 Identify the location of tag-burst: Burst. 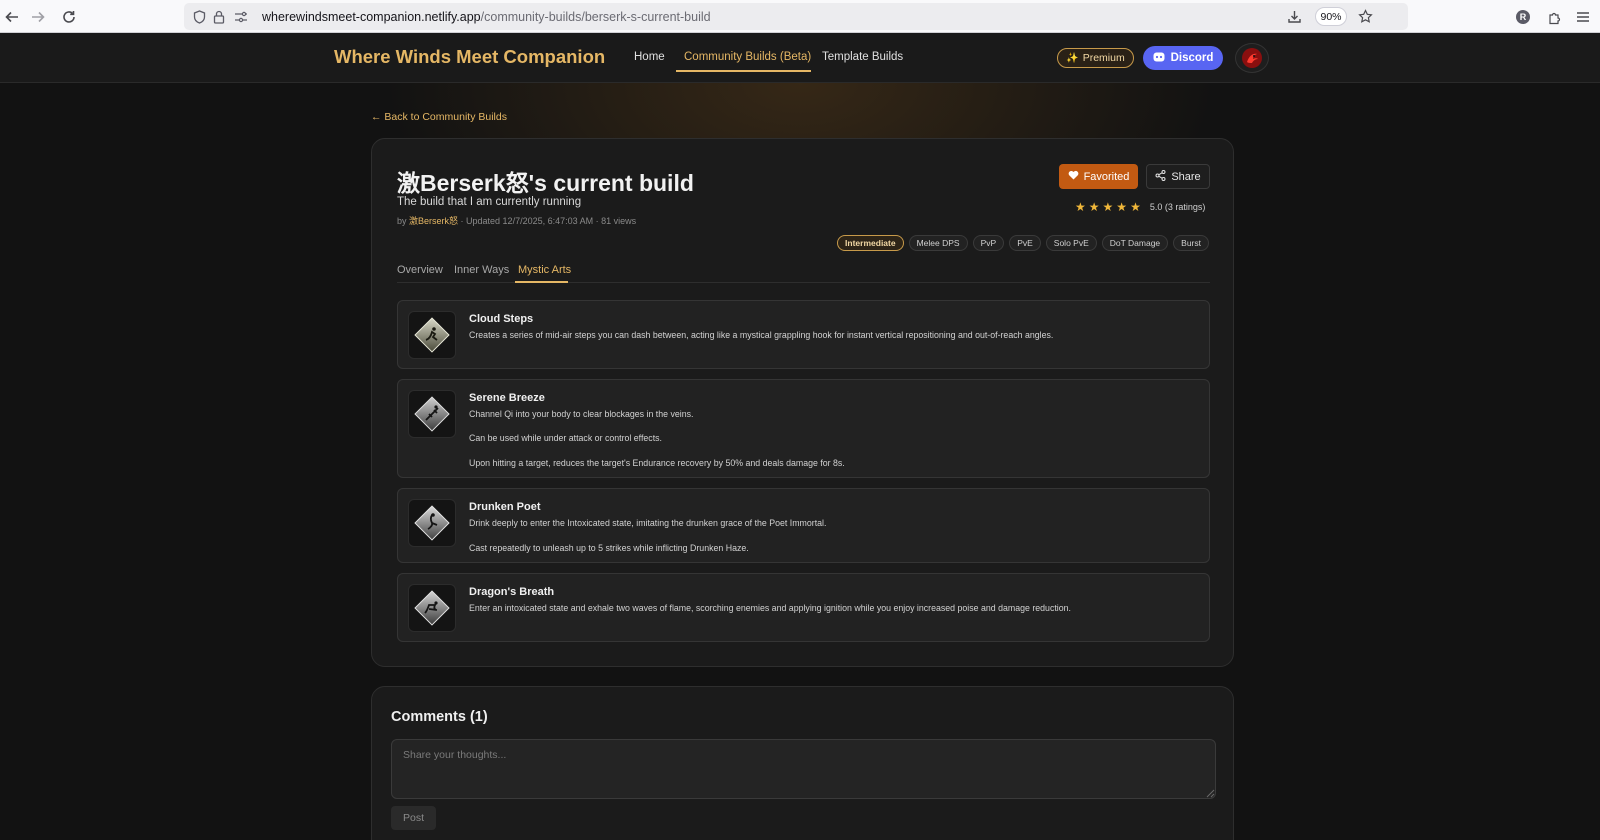
(1191, 243).